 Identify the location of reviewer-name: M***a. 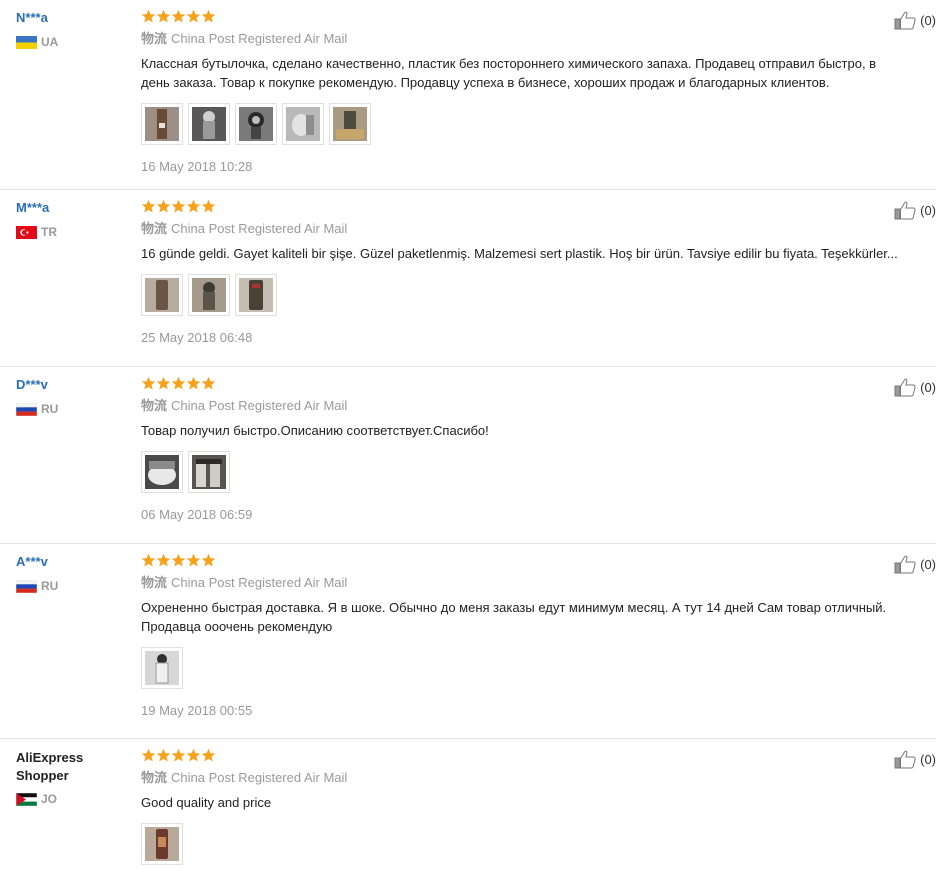
(33, 207).